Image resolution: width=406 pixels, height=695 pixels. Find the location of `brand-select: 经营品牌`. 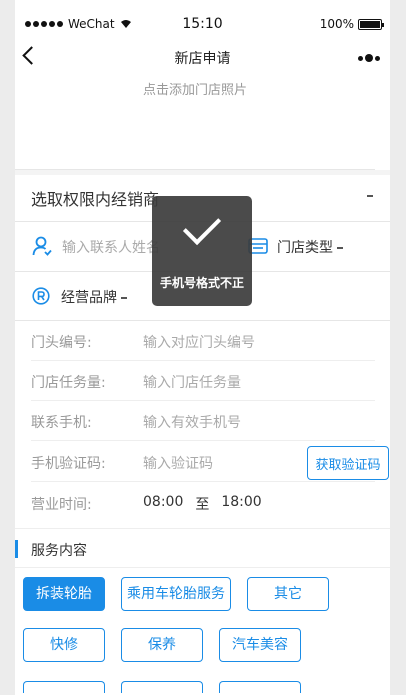

brand-select: 经营品牌 is located at coordinates (94, 297).